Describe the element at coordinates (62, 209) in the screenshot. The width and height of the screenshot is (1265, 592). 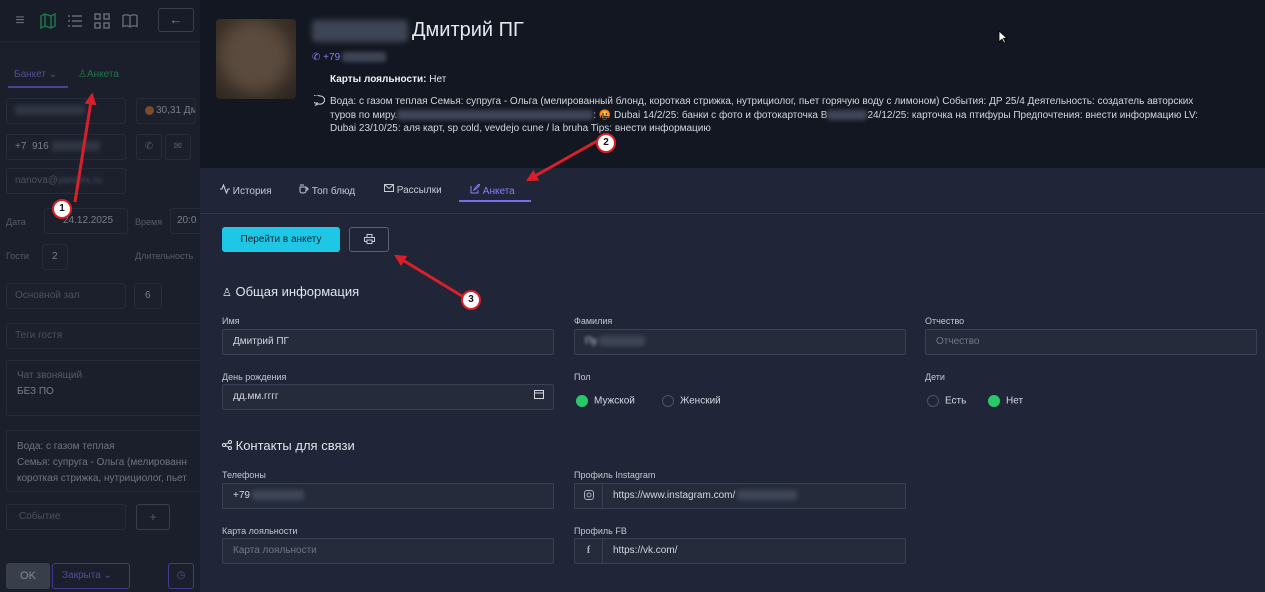
I see `annotation-badge-1: 1` at that location.